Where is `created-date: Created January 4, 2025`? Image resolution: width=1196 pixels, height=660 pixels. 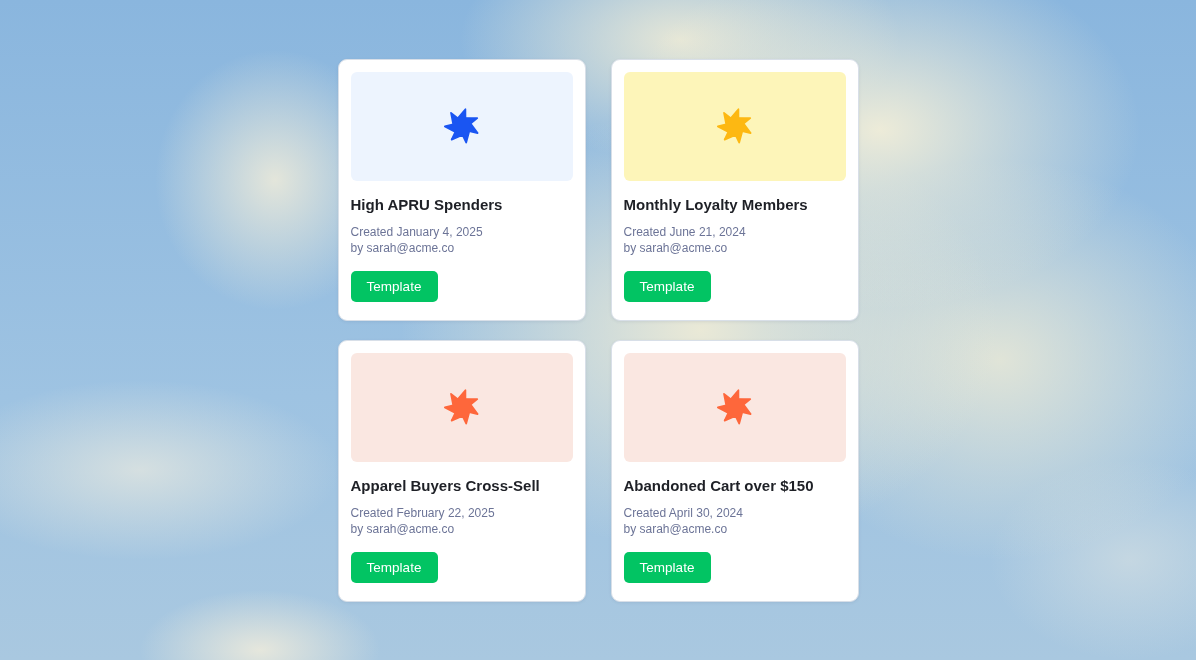 created-date: Created January 4, 2025 is located at coordinates (417, 231).